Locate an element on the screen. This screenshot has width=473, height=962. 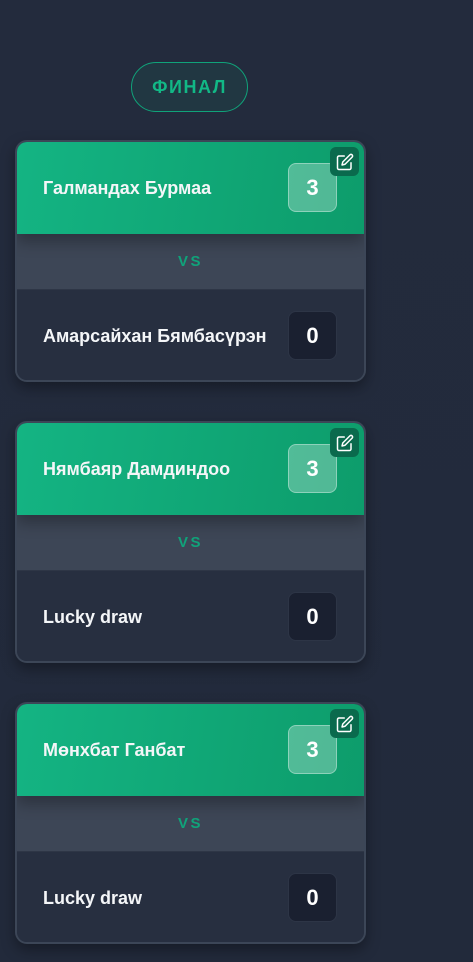
winner-row: Галмандах Бурмаа 3 is located at coordinates (190, 188).